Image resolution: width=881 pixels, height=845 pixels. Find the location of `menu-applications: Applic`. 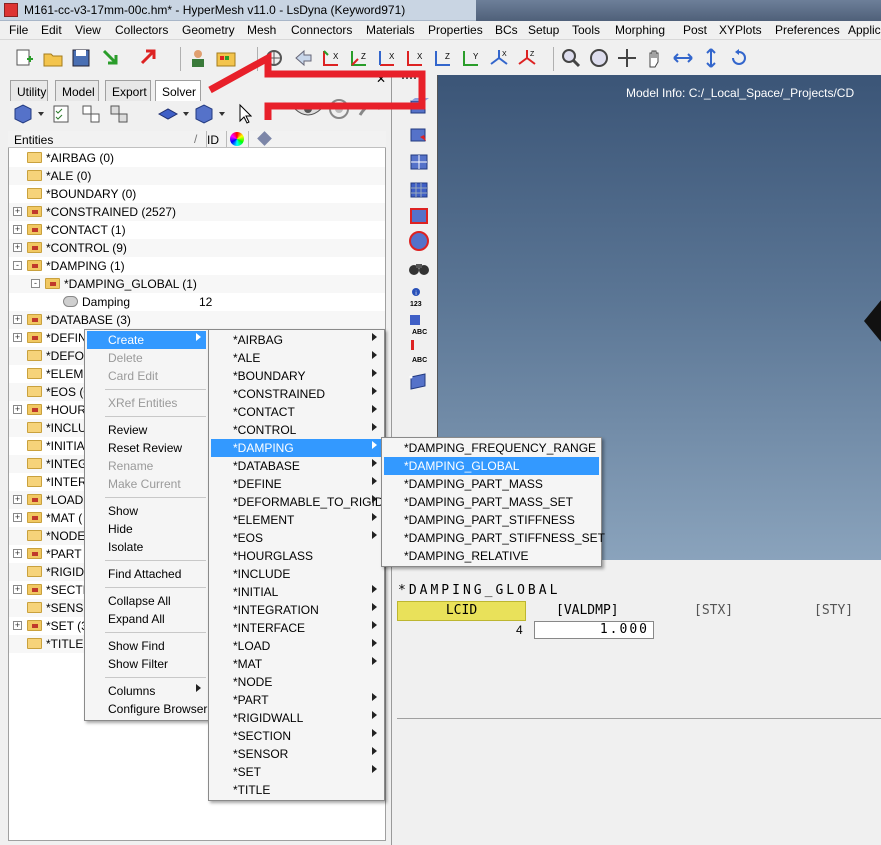

menu-applications: Applic is located at coordinates (864, 30).